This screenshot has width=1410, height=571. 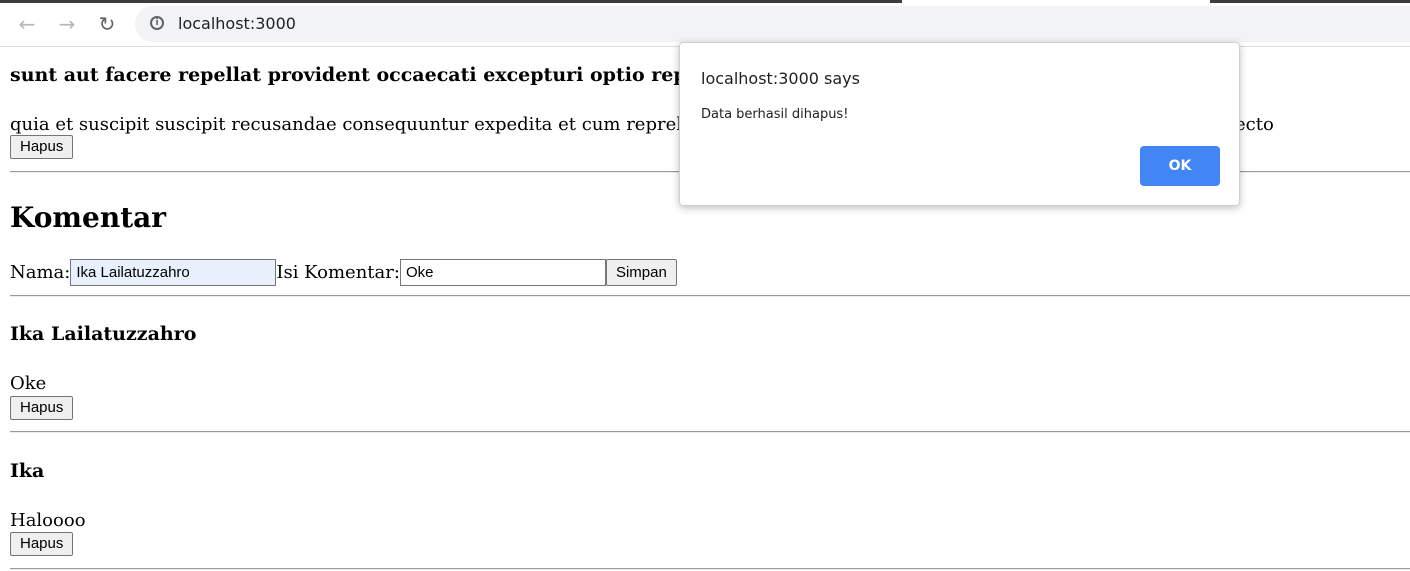 I want to click on komentar-heading: Komentar, so click(x=88, y=217).